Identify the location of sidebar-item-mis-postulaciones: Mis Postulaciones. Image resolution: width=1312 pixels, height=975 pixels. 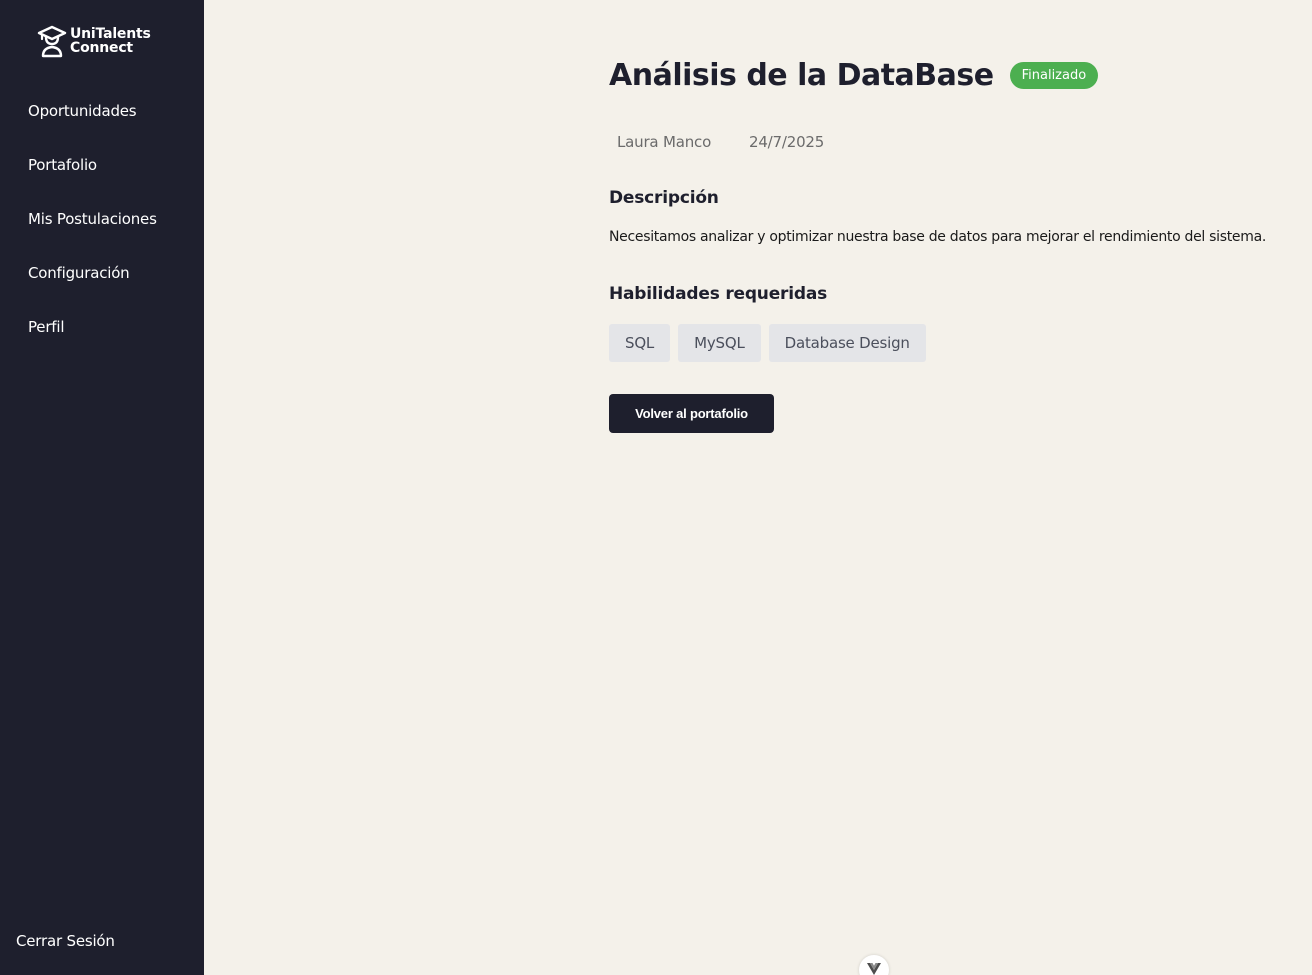
(92, 219).